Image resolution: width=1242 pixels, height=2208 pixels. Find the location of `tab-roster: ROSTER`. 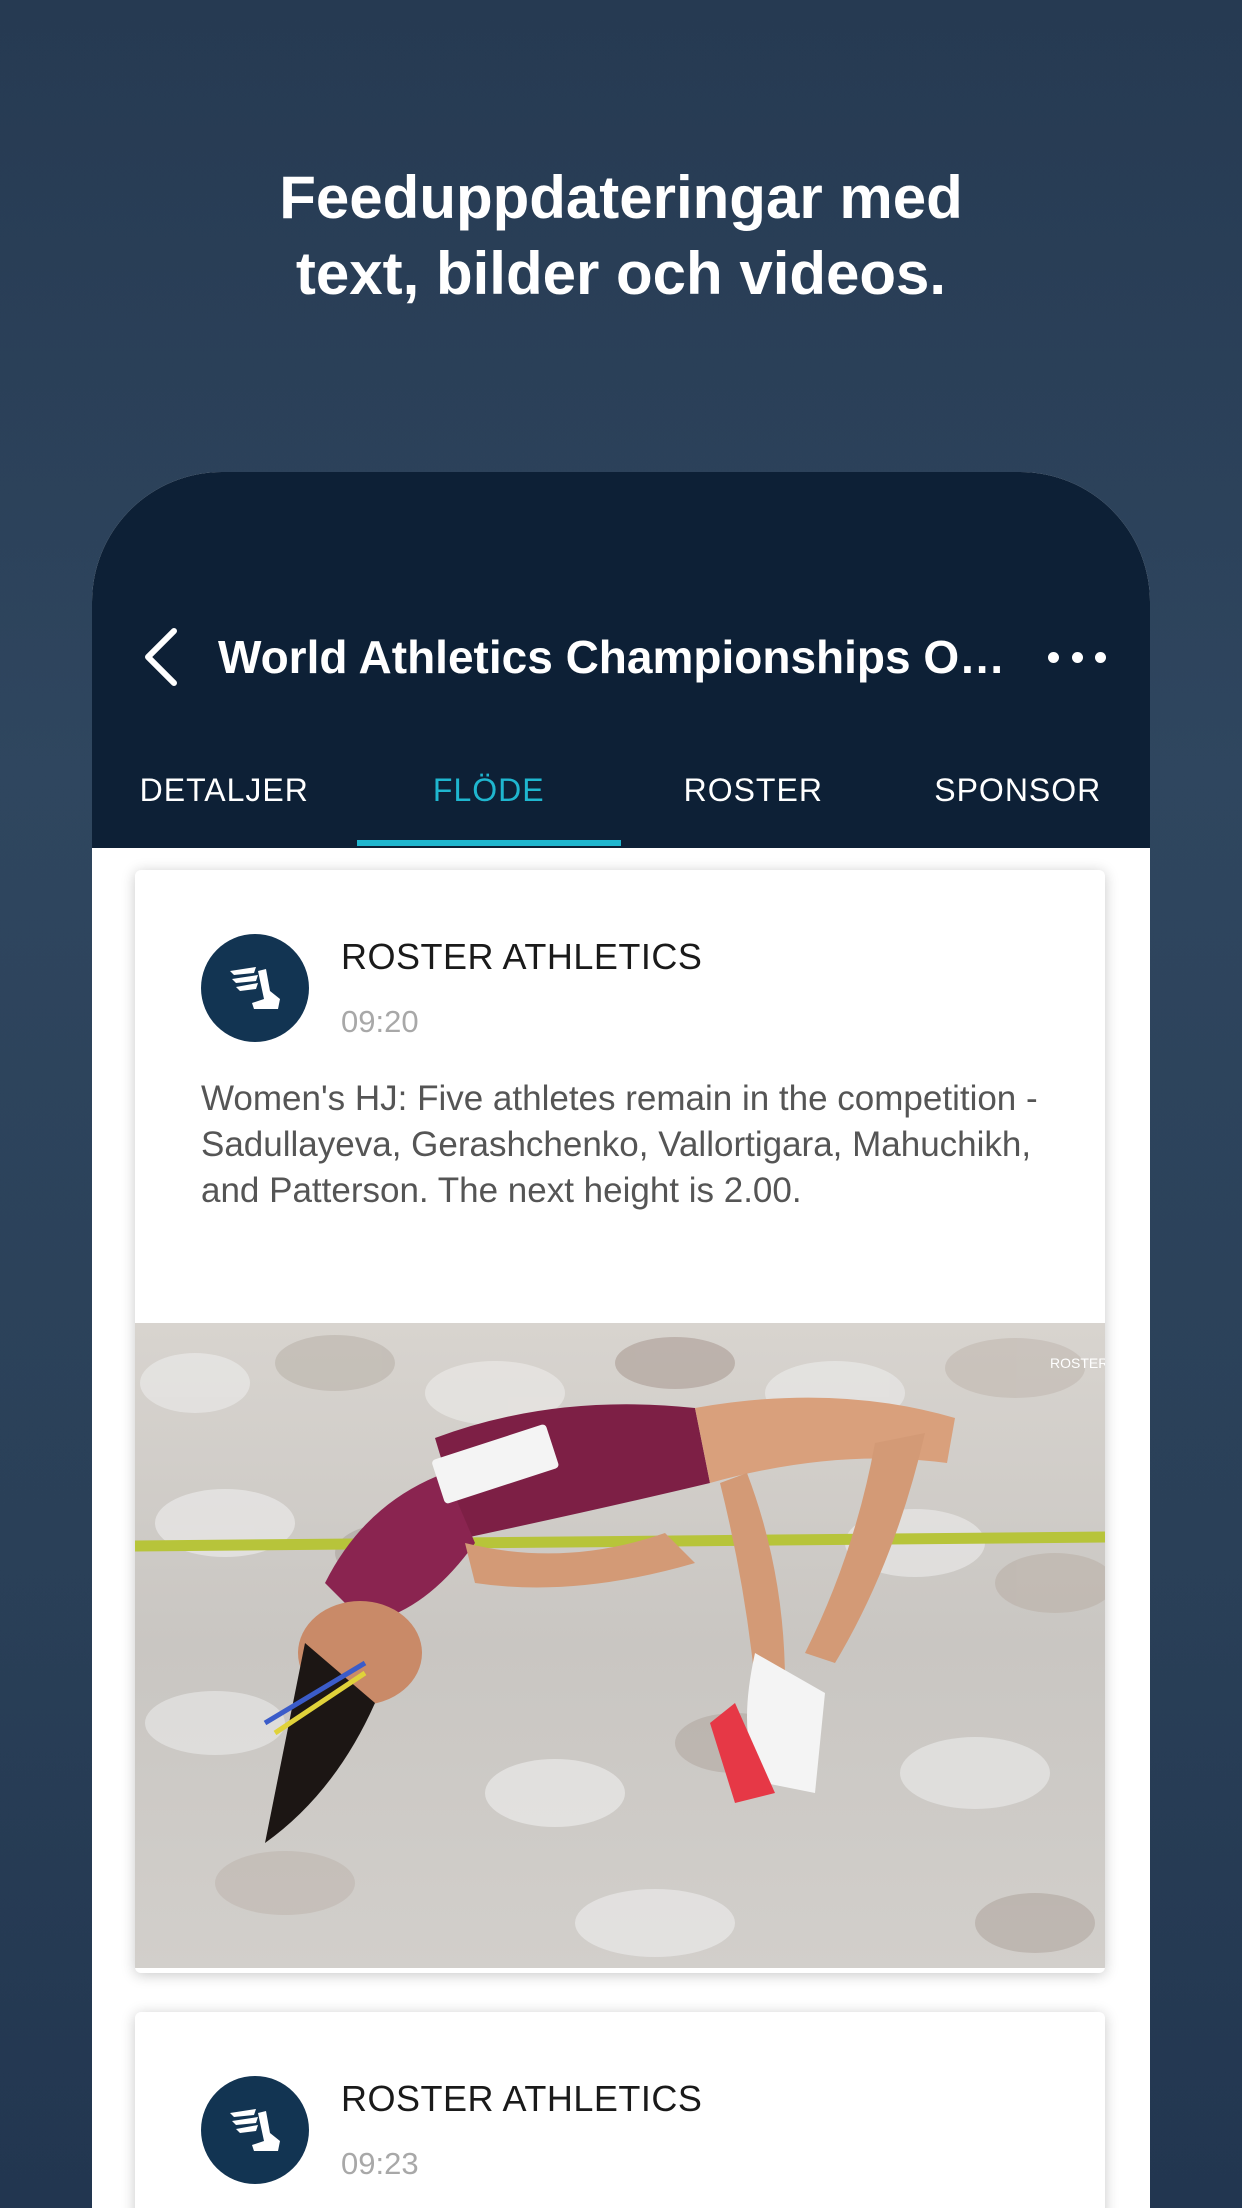

tab-roster: ROSTER is located at coordinates (753, 790).